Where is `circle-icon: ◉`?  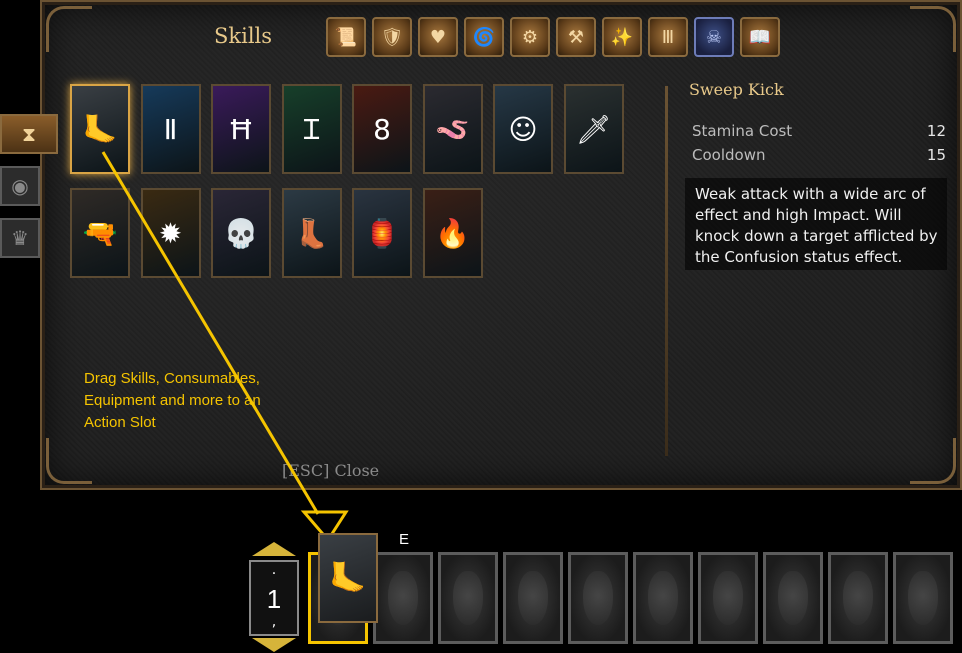
circle-icon: ◉ is located at coordinates (20, 186).